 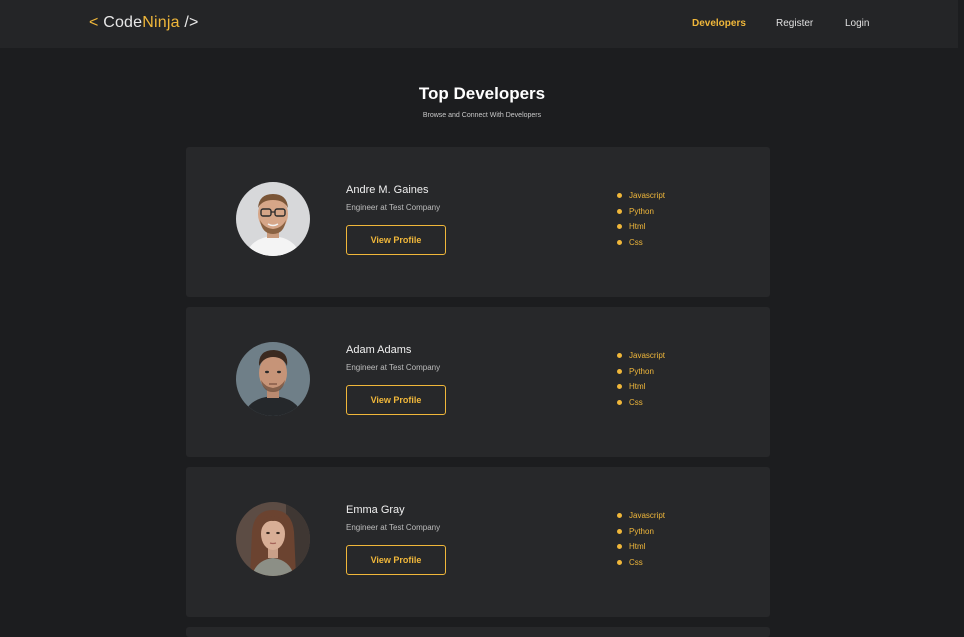 What do you see at coordinates (794, 23) in the screenshot?
I see `nav-register-link: Register` at bounding box center [794, 23].